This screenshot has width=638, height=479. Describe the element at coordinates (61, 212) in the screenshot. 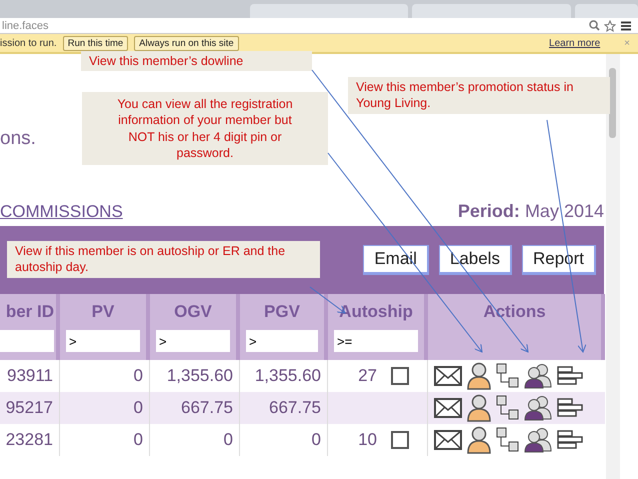

I see `section-title: COMMISSIONS` at that location.